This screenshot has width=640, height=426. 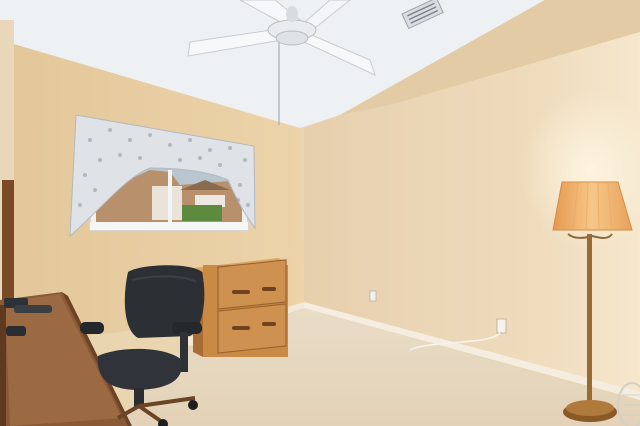 I want to click on door-frame-shadow, so click(x=8, y=240).